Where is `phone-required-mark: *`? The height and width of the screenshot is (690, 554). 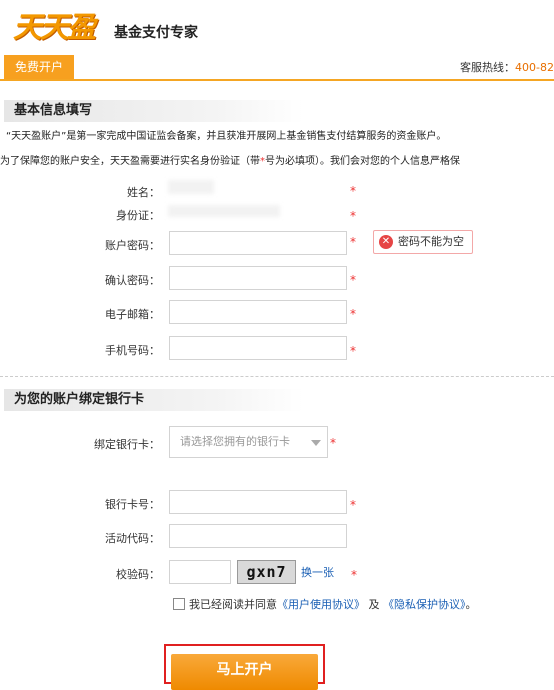 phone-required-mark: * is located at coordinates (353, 351).